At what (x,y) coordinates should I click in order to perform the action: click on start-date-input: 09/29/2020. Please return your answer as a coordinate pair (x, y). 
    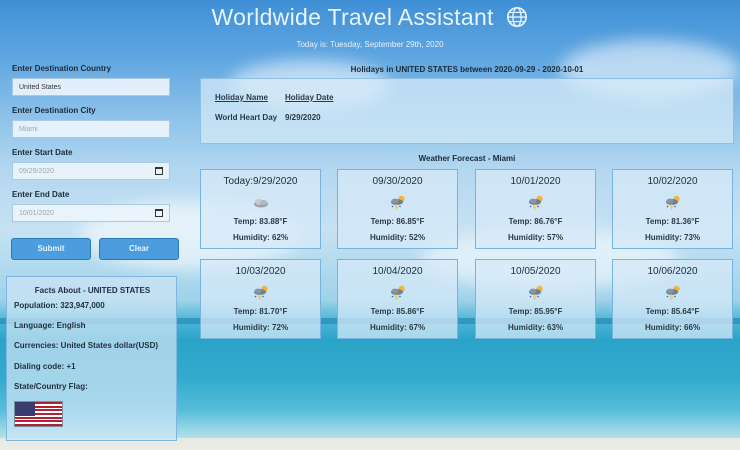
    Looking at the image, I should click on (91, 171).